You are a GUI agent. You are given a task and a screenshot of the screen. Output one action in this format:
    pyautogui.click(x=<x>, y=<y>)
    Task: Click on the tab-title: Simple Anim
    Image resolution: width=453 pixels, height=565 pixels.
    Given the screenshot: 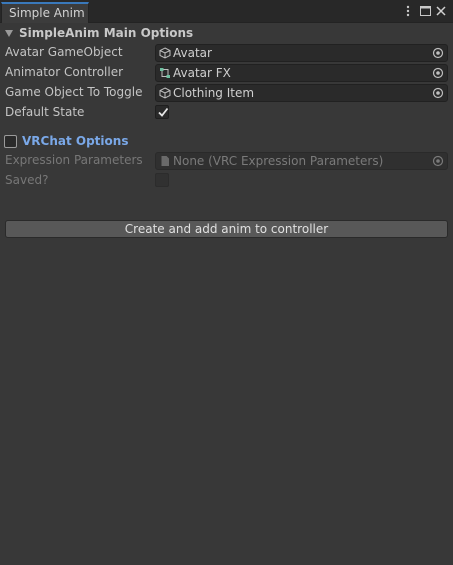 What is the action you would take?
    pyautogui.click(x=47, y=13)
    